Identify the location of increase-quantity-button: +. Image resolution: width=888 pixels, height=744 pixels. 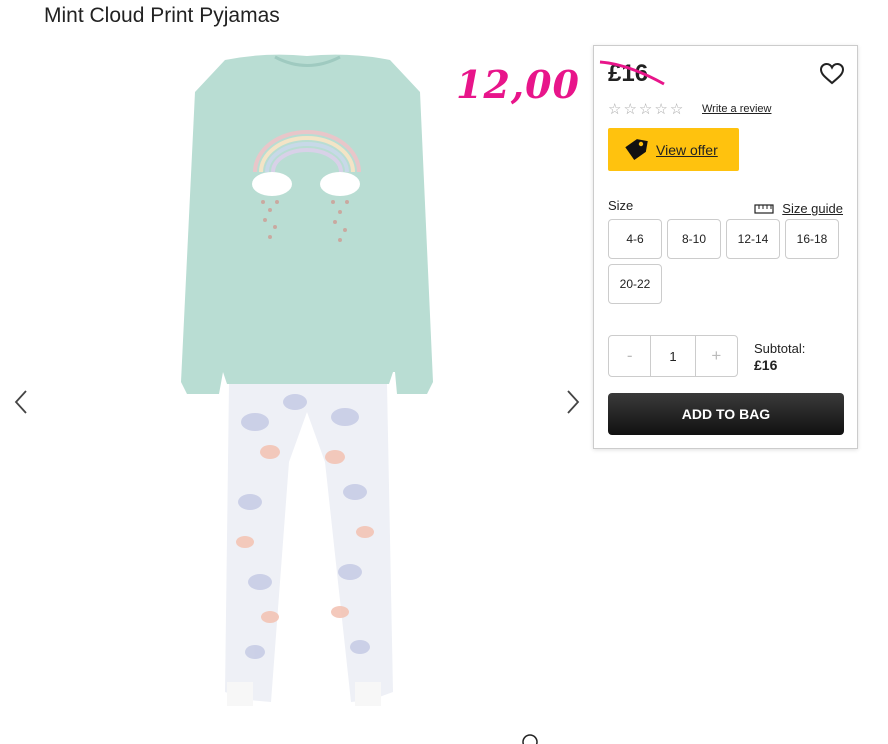
(716, 356).